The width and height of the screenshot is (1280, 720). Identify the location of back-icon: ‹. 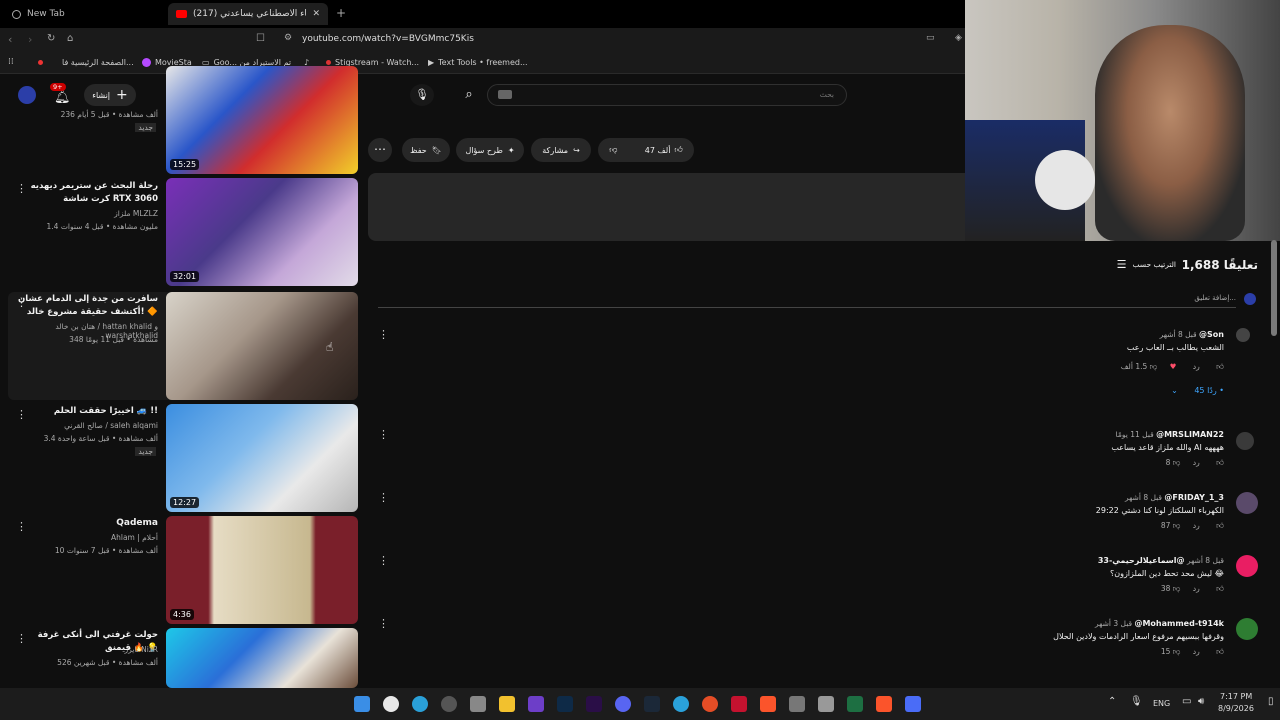
(10, 39).